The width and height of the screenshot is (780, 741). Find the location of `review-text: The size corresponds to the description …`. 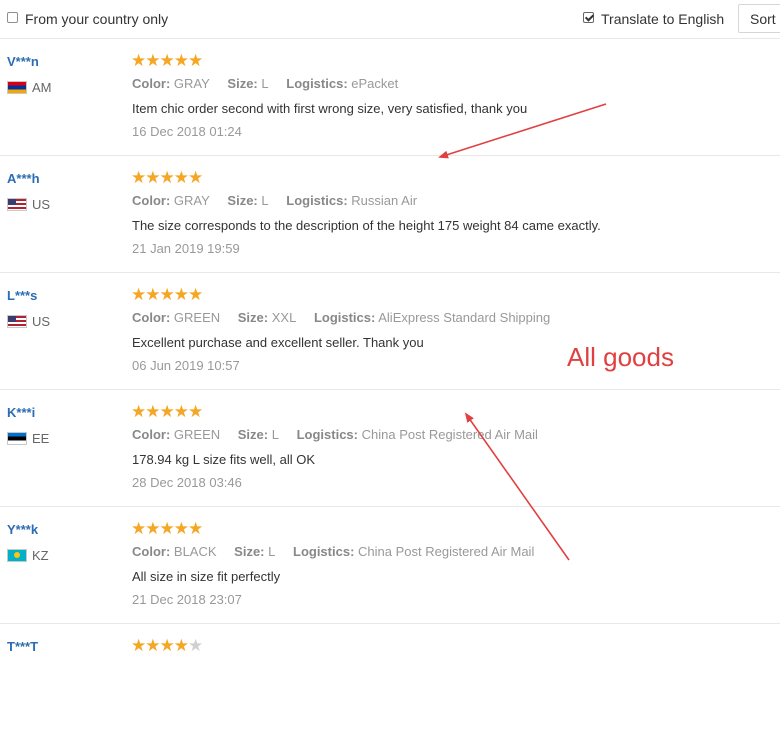

review-text: The size corresponds to the description … is located at coordinates (366, 225).